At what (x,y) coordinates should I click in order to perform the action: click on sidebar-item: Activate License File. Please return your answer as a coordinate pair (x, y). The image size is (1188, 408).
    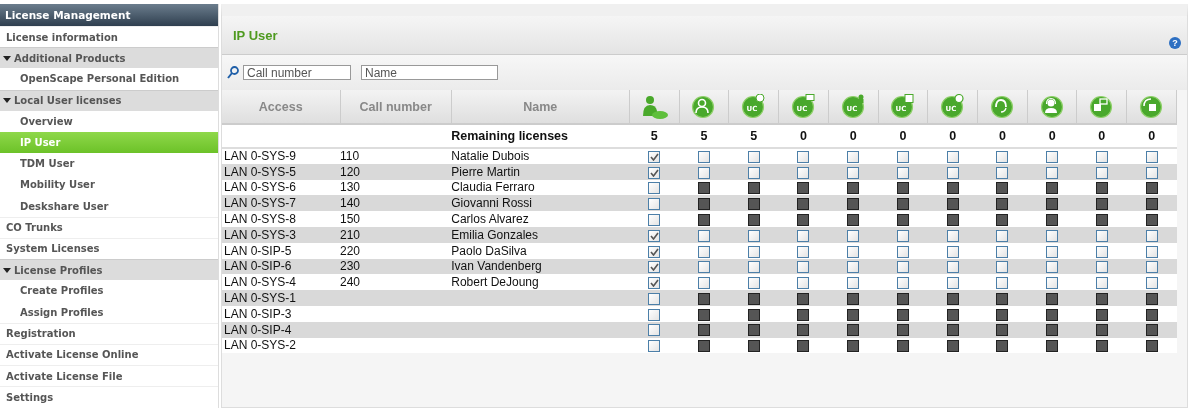
    Looking at the image, I should click on (109, 376).